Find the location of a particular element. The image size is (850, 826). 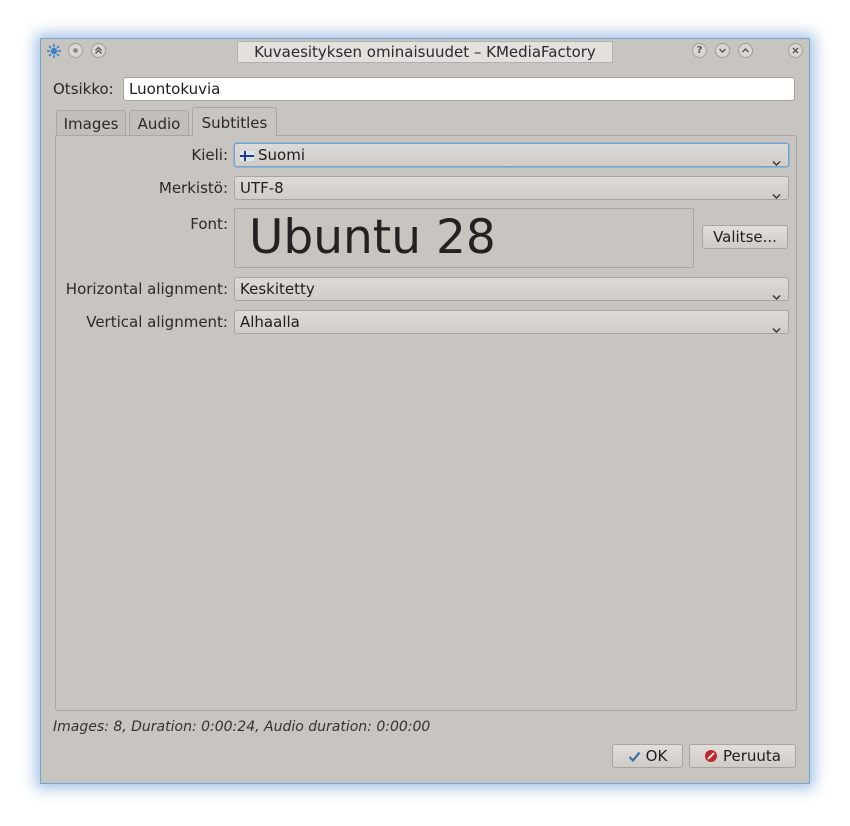

language-value: Suomi is located at coordinates (281, 155).